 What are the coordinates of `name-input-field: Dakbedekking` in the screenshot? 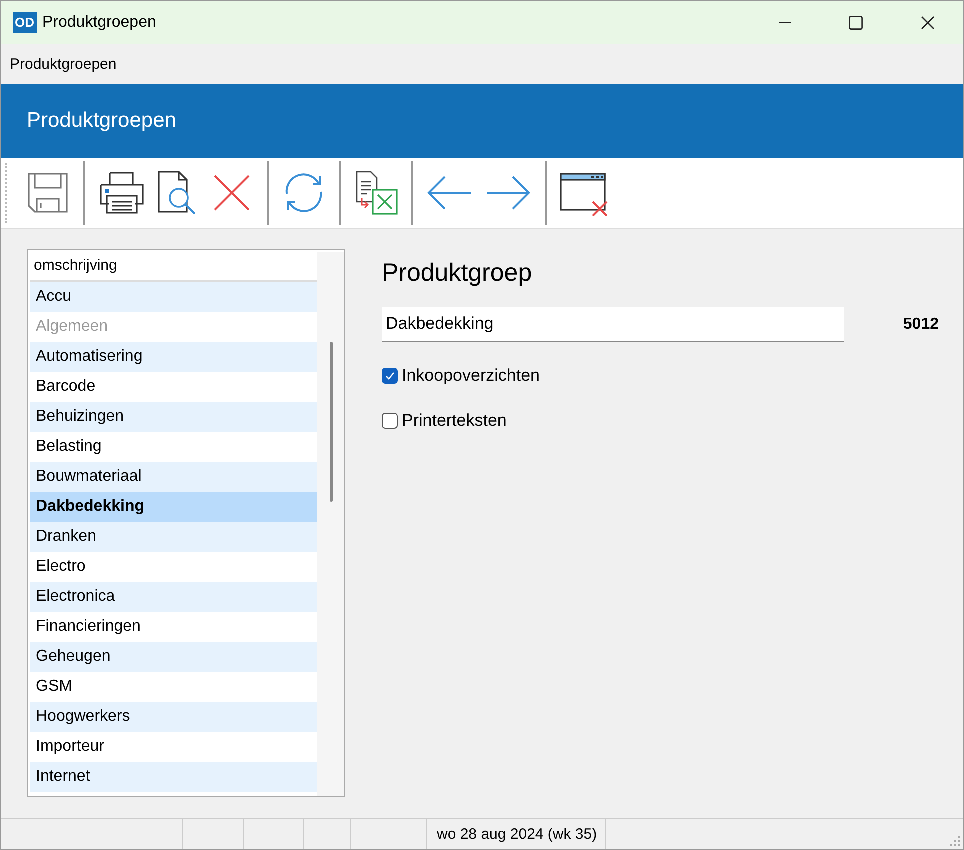 It's located at (613, 324).